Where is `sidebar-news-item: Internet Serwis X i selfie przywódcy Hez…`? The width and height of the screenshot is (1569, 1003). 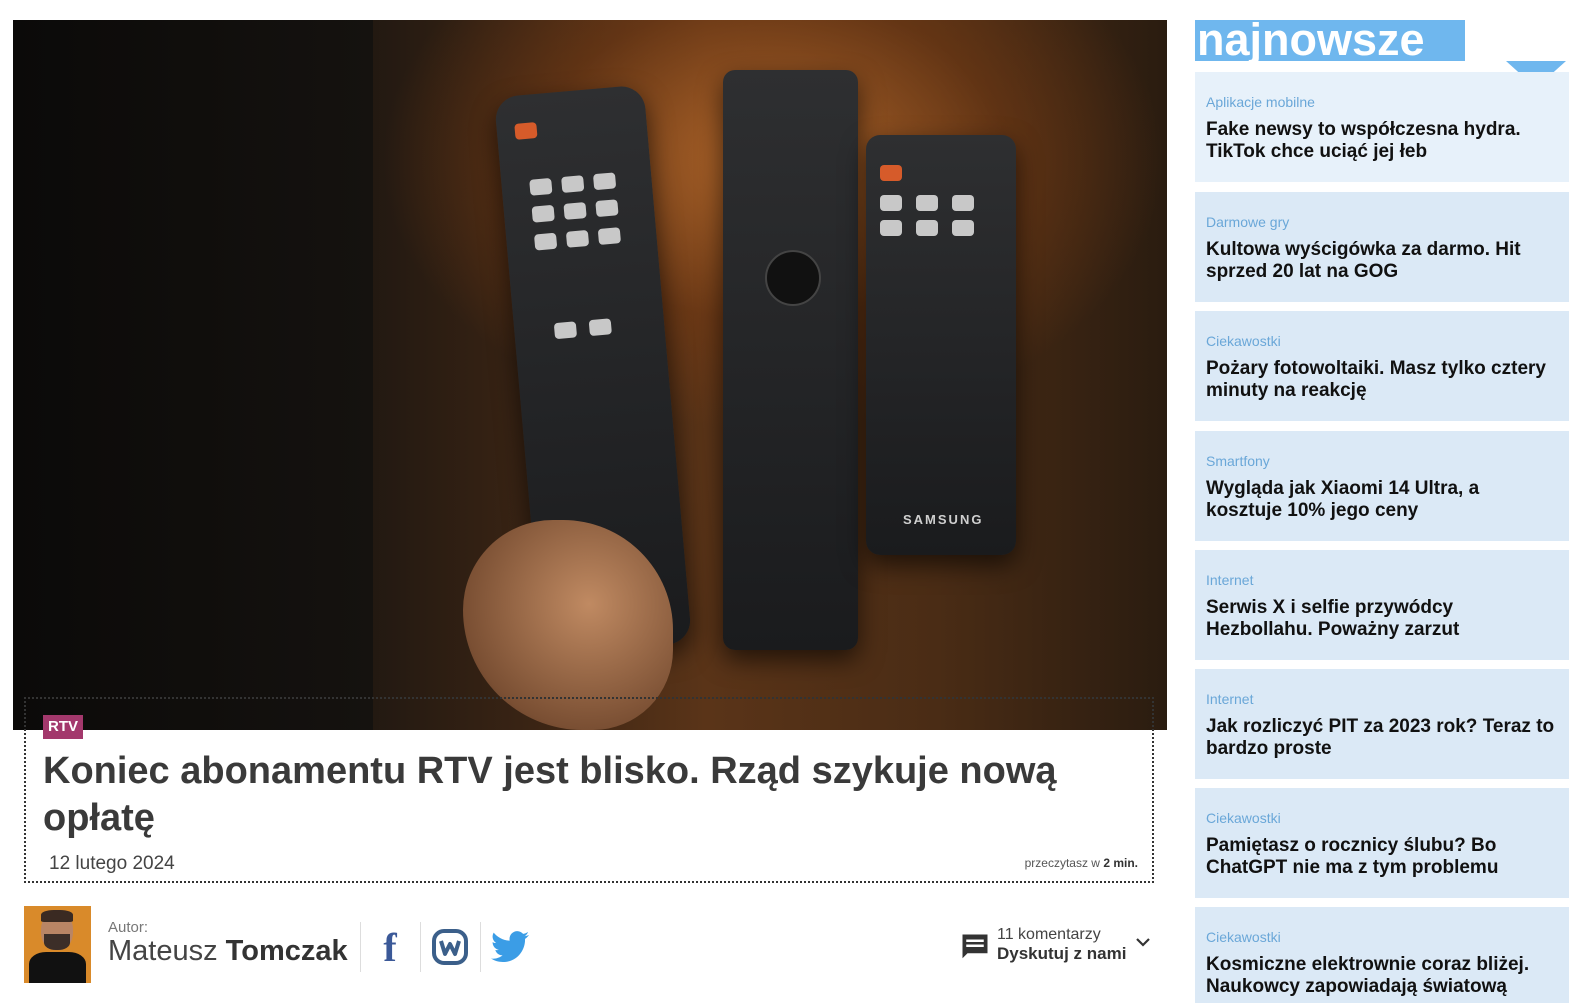
sidebar-news-item: Internet Serwis X i selfie przywódcy Hez… is located at coordinates (1382, 605).